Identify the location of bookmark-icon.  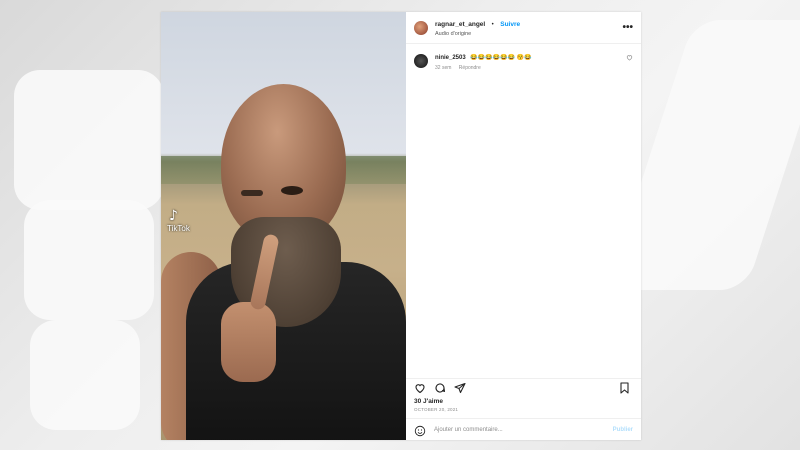
(626, 387).